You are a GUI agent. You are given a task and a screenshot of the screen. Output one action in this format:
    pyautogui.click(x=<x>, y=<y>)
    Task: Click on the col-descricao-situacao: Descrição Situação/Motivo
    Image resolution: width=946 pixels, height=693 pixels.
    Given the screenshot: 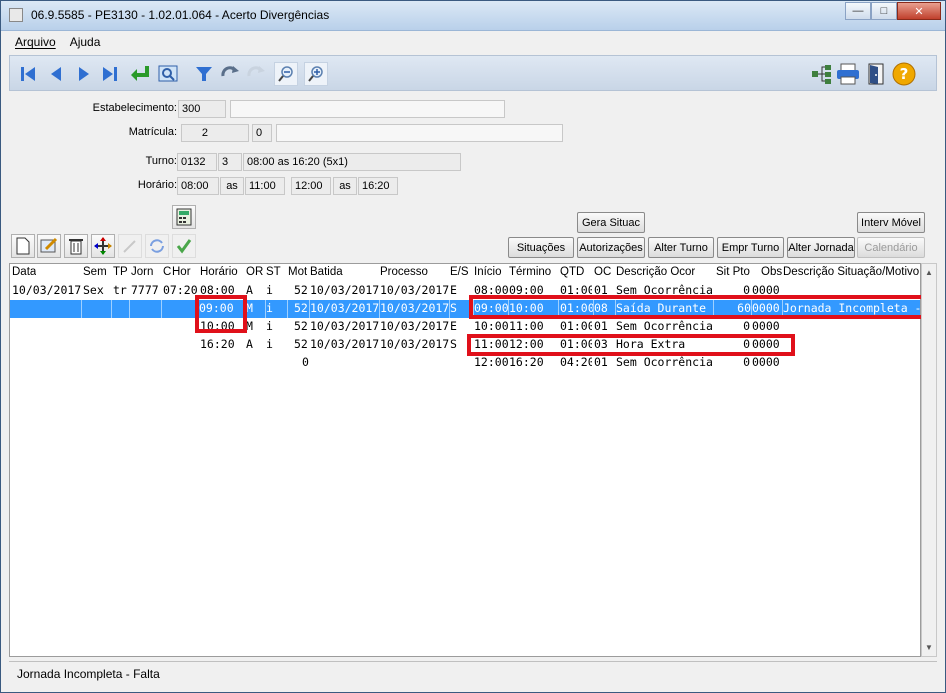 What is the action you would take?
    pyautogui.click(x=851, y=272)
    